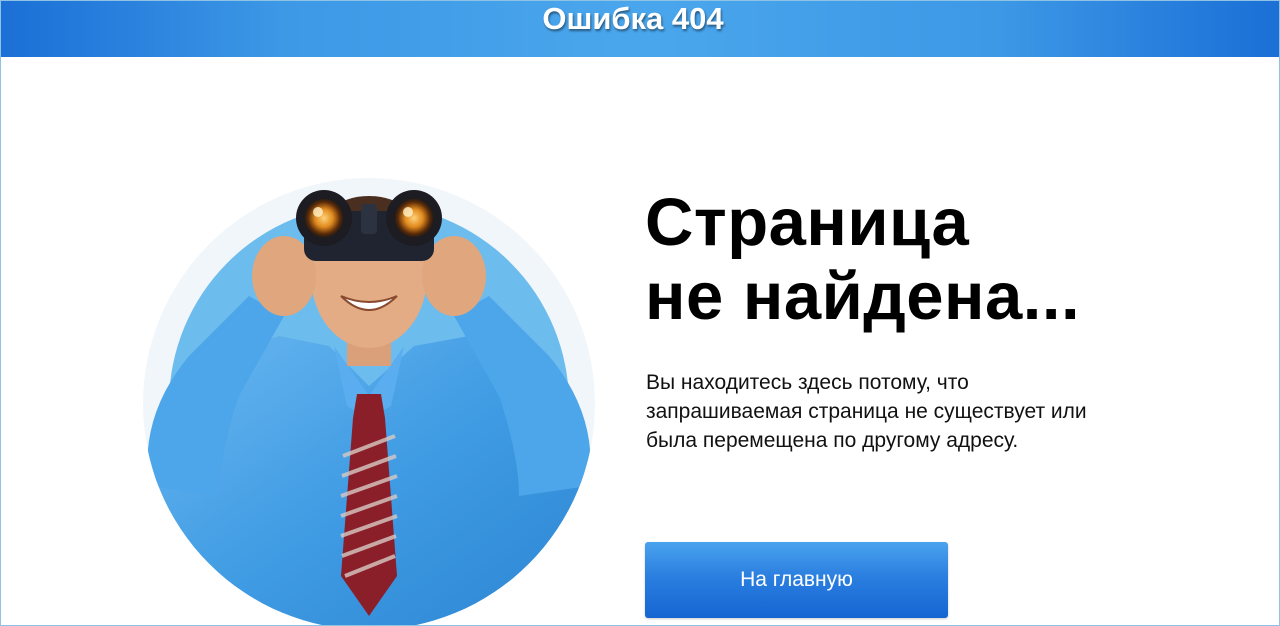 This screenshot has height=626, width=1280. I want to click on page-header: Ошибка 404, so click(640, 29).